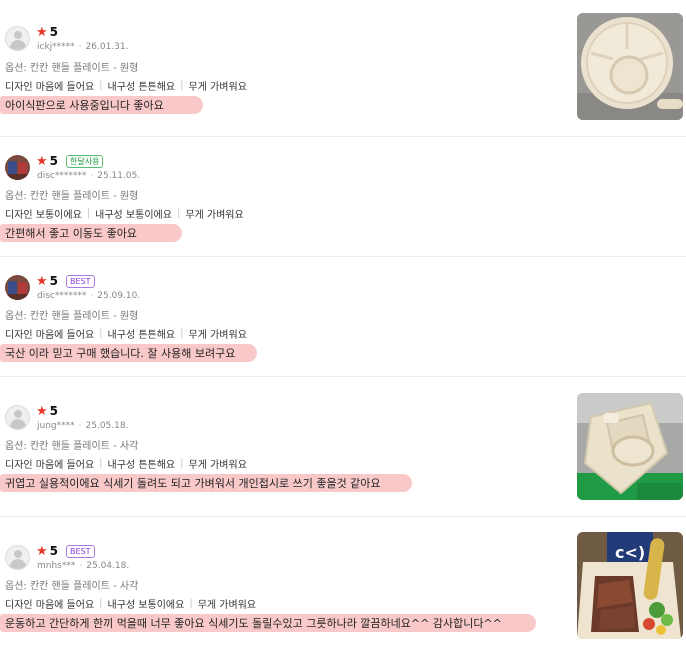 Image resolution: width=686 pixels, height=648 pixels. What do you see at coordinates (56, 566) in the screenshot?
I see `username: mnhs***` at bounding box center [56, 566].